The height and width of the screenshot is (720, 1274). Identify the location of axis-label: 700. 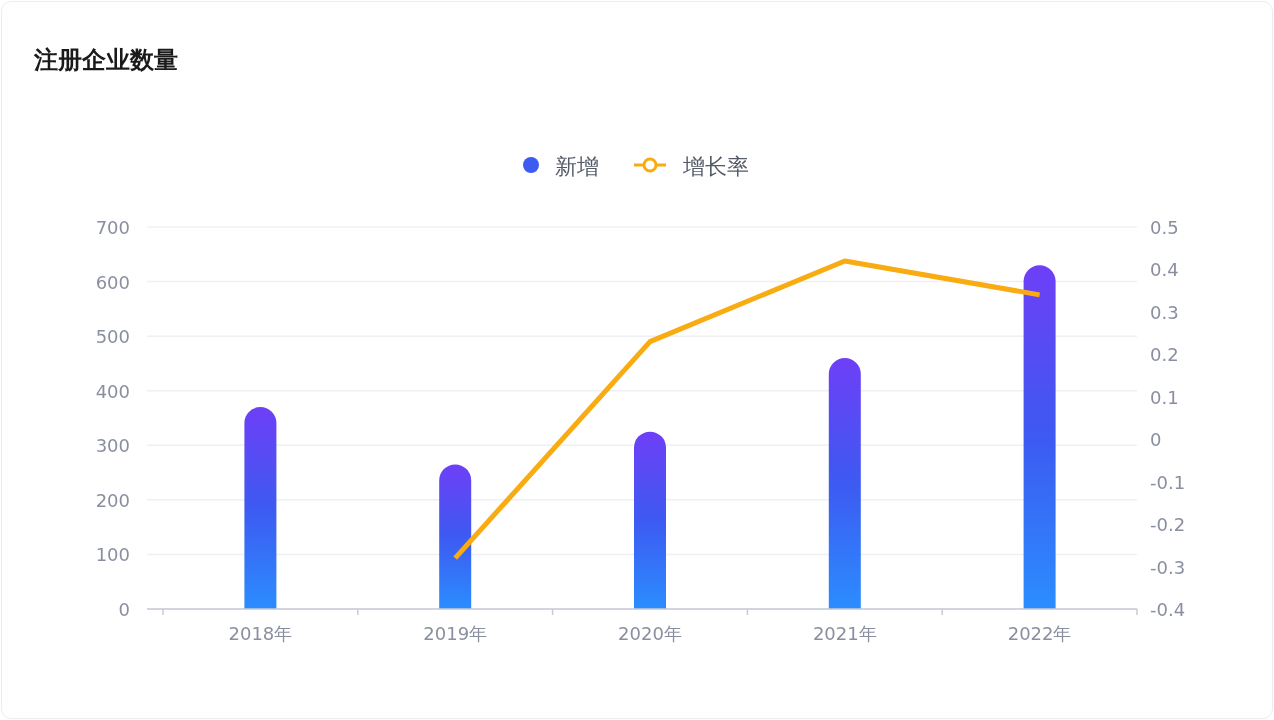
(112, 227).